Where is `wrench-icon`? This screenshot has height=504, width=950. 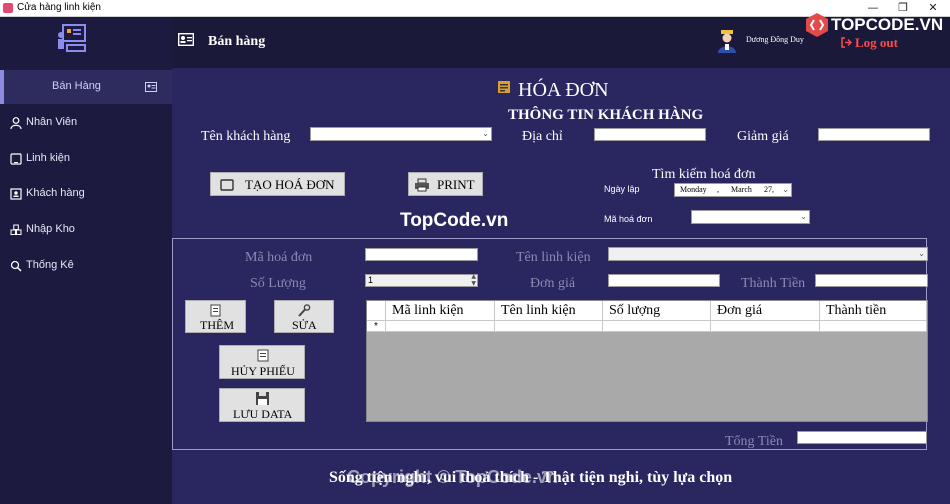
wrench-icon is located at coordinates (304, 310).